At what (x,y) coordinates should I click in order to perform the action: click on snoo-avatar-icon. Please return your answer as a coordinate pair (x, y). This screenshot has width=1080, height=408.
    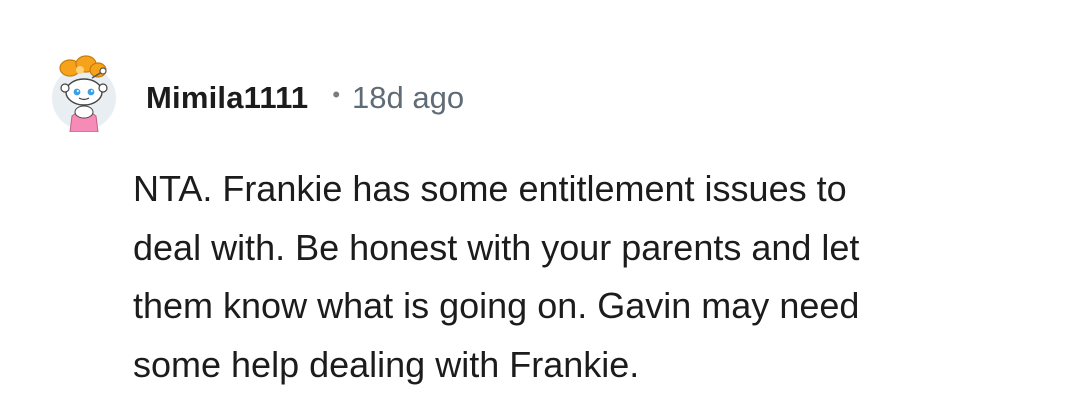
    Looking at the image, I should click on (84, 92).